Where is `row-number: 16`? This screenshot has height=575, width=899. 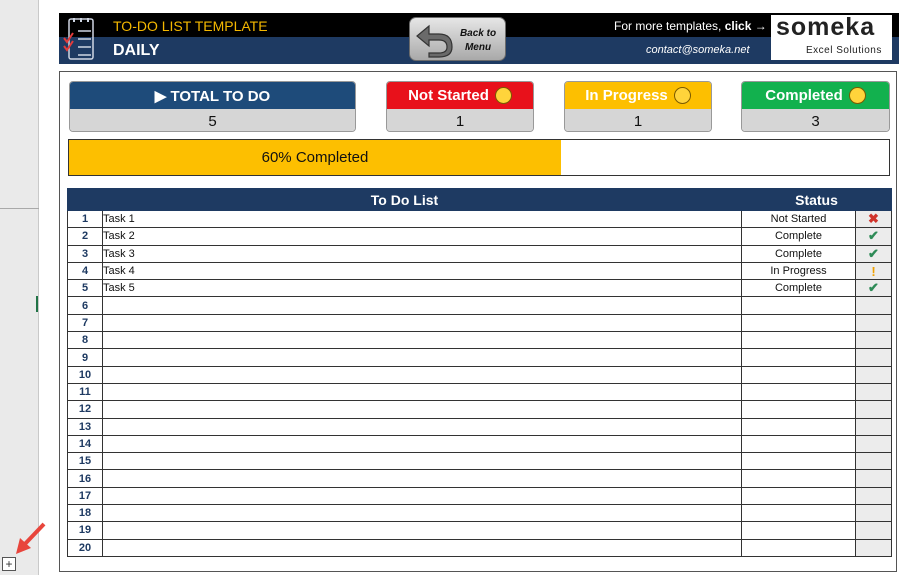 row-number: 16 is located at coordinates (85, 478).